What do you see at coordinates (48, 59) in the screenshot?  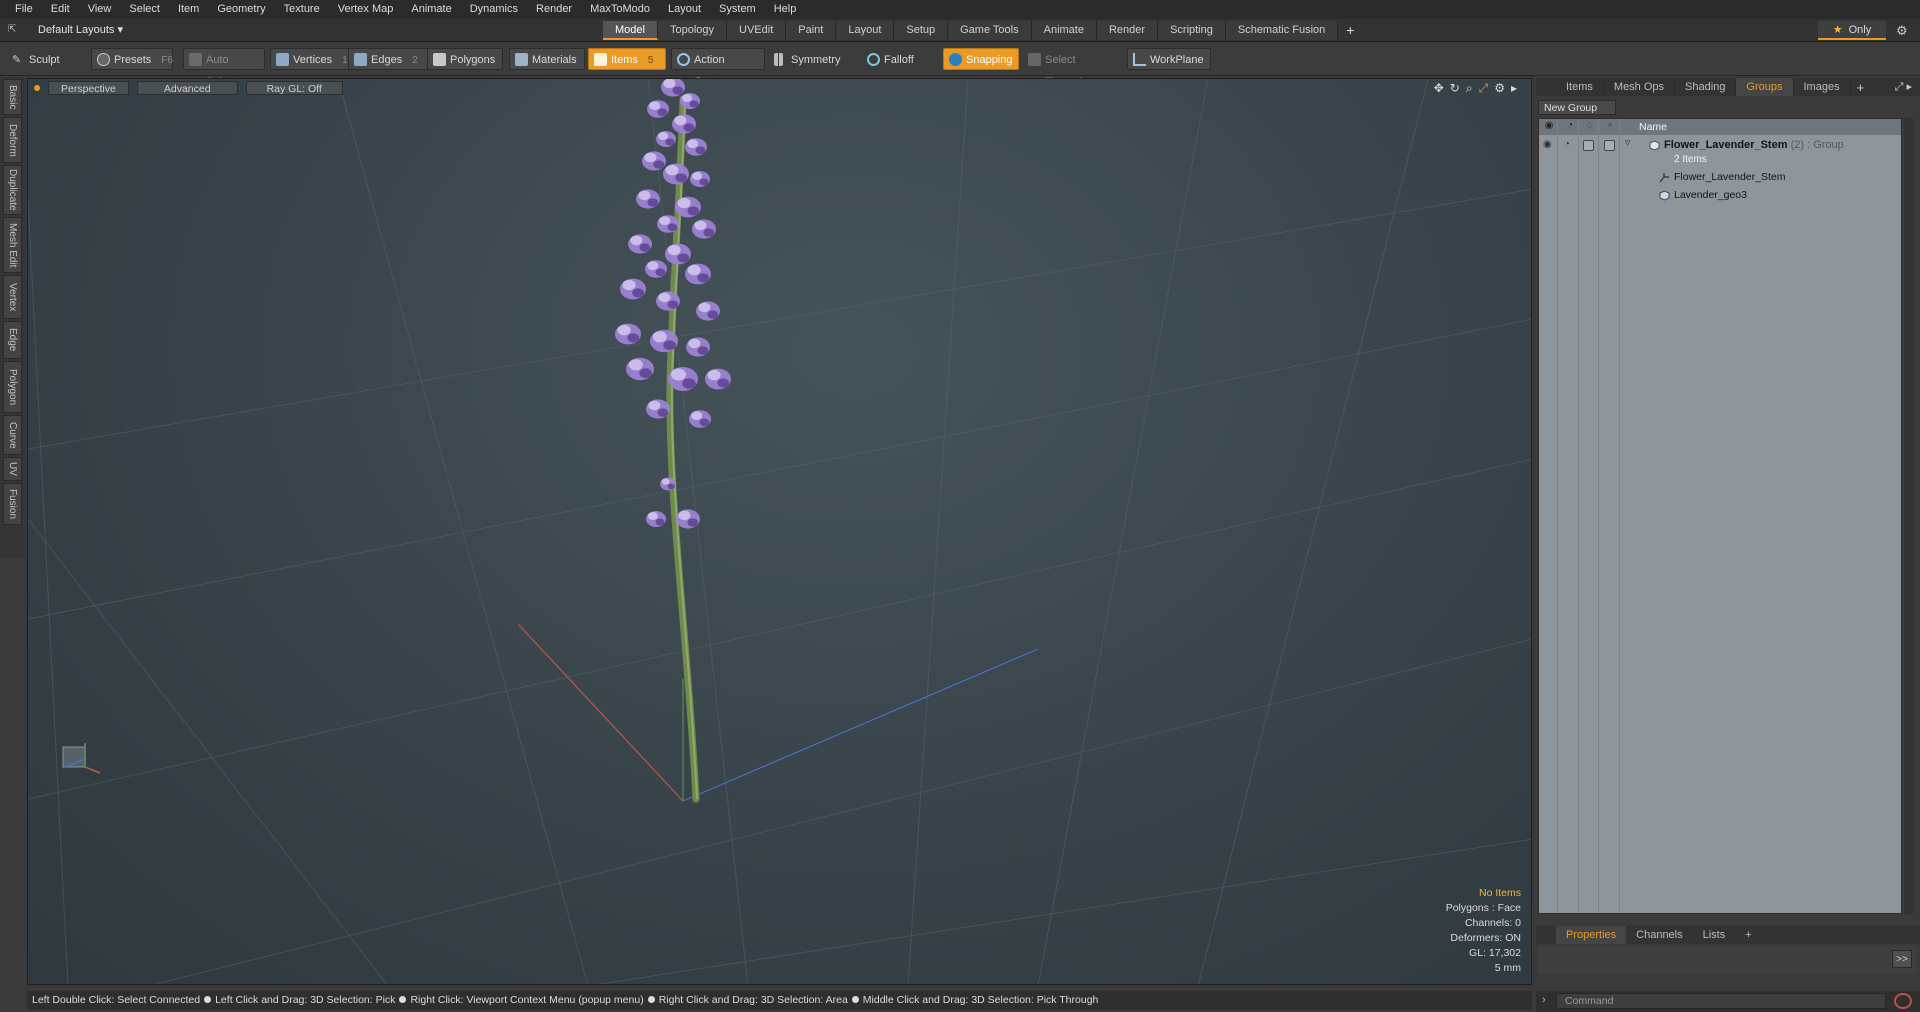 I see `sculpt-button: ✎ Sculpt` at bounding box center [48, 59].